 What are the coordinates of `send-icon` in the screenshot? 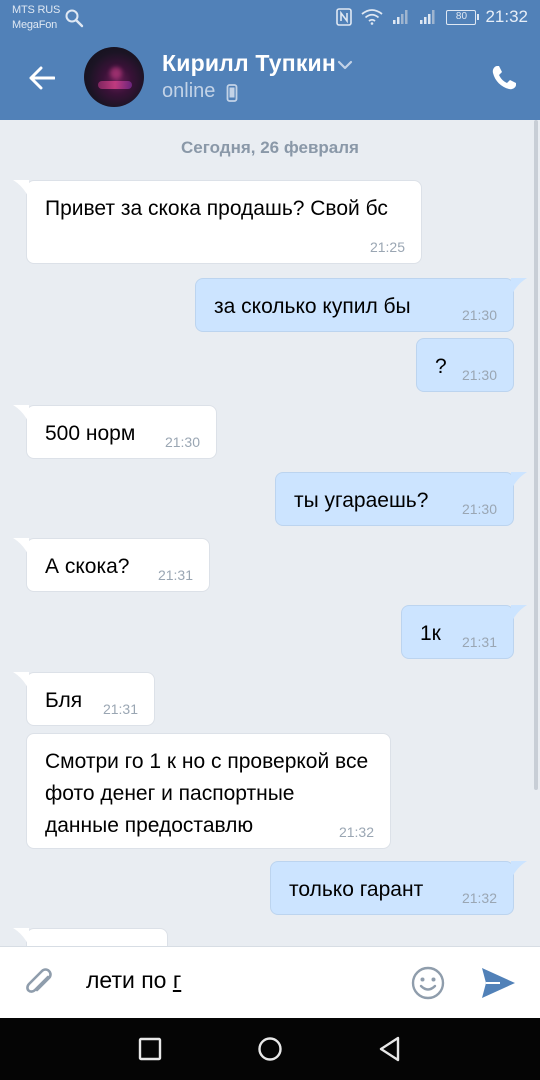 It's located at (498, 983).